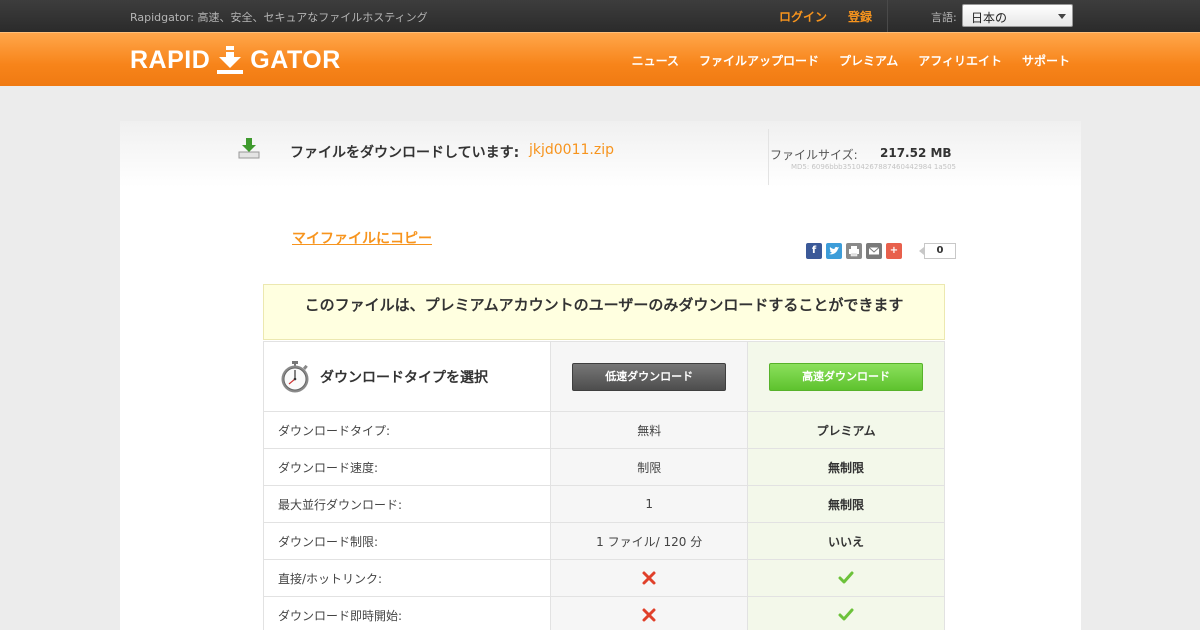  Describe the element at coordinates (649, 504) in the screenshot. I see `slow-value: 1` at that location.